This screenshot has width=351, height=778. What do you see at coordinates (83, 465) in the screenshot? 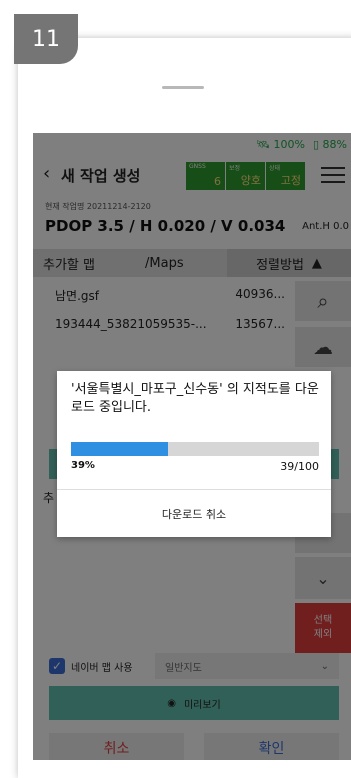
I see `progress-percent: 39%` at bounding box center [83, 465].